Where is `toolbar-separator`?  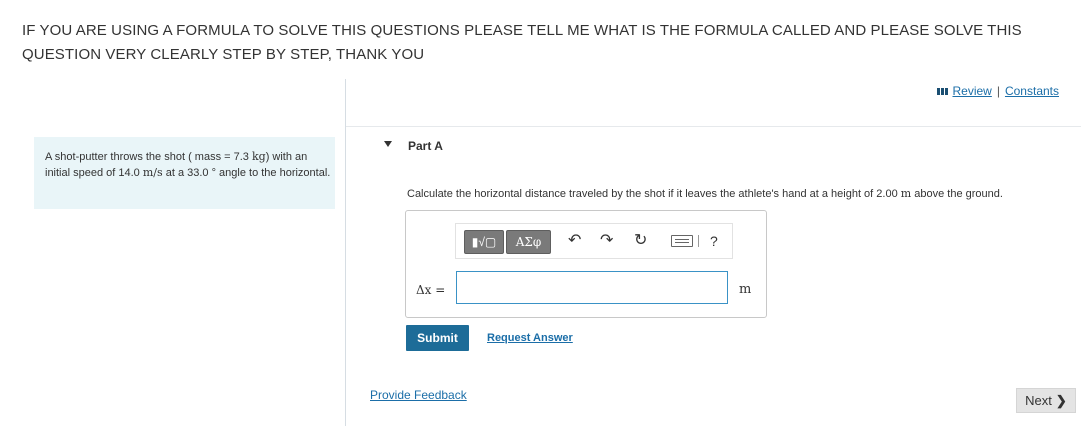 toolbar-separator is located at coordinates (698, 241).